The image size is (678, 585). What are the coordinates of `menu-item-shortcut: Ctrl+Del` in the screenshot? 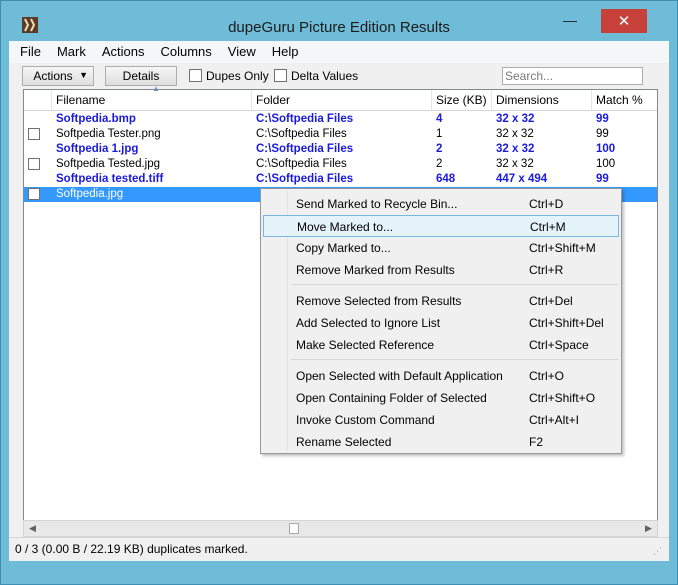 It's located at (551, 301).